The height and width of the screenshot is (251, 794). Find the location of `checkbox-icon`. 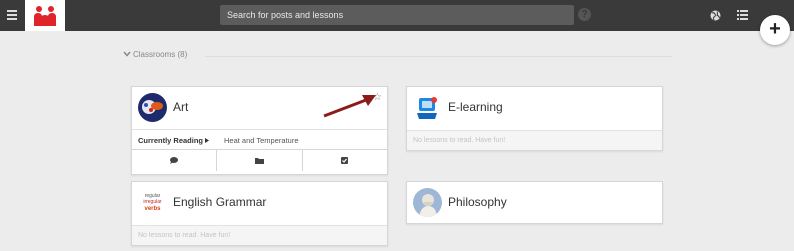

checkbox-icon is located at coordinates (345, 160).